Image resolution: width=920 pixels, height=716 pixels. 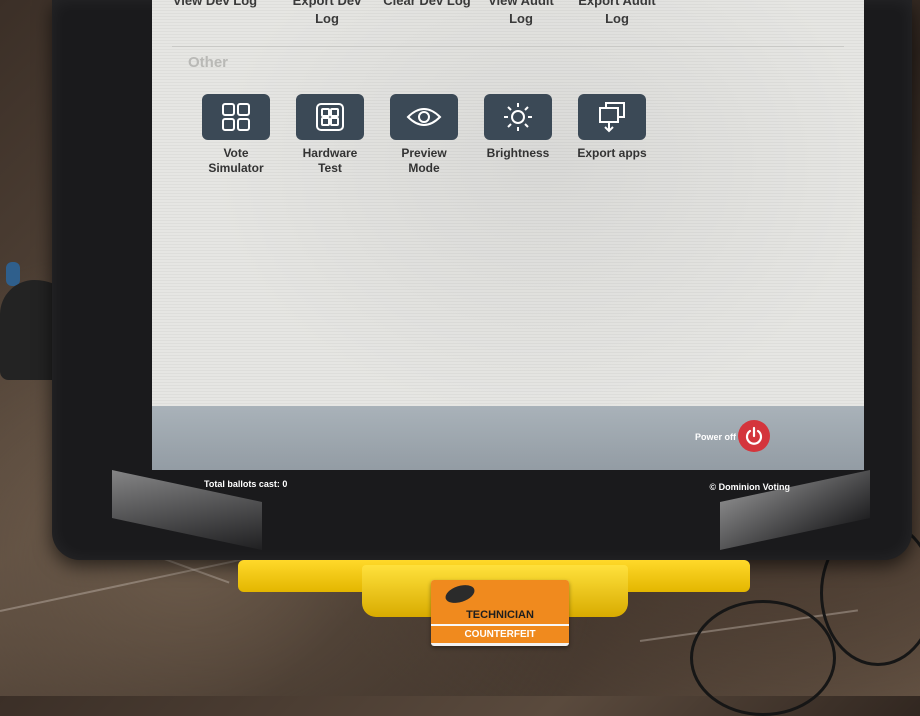 I want to click on view-audit-log-button: View Audit Log, so click(x=521, y=14).